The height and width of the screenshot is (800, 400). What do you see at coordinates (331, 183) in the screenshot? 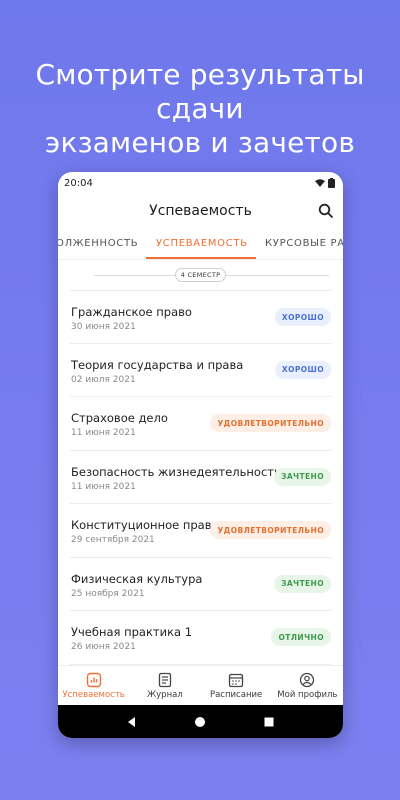
I see `battery-icon` at bounding box center [331, 183].